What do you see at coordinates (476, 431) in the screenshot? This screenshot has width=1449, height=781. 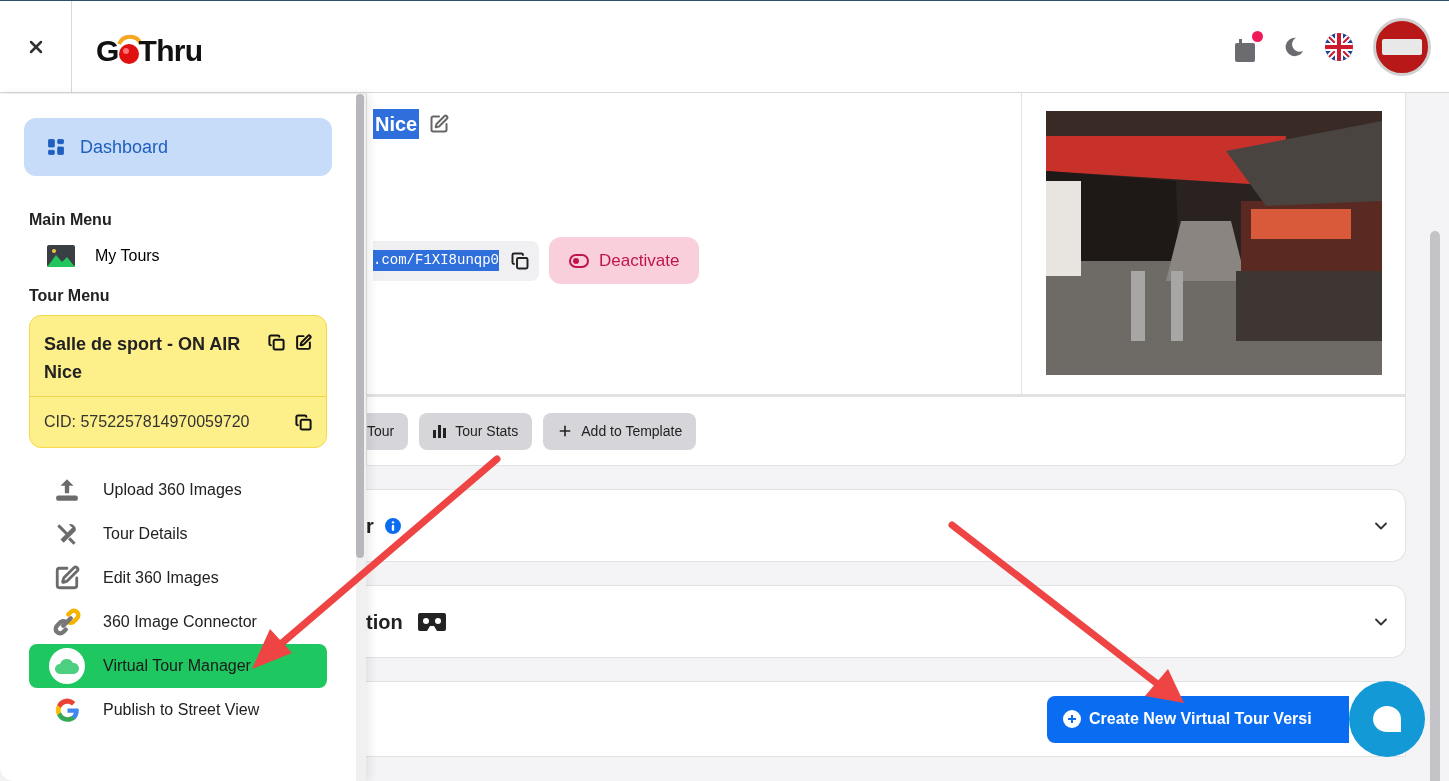 I see `action-button: Tour Stats` at bounding box center [476, 431].